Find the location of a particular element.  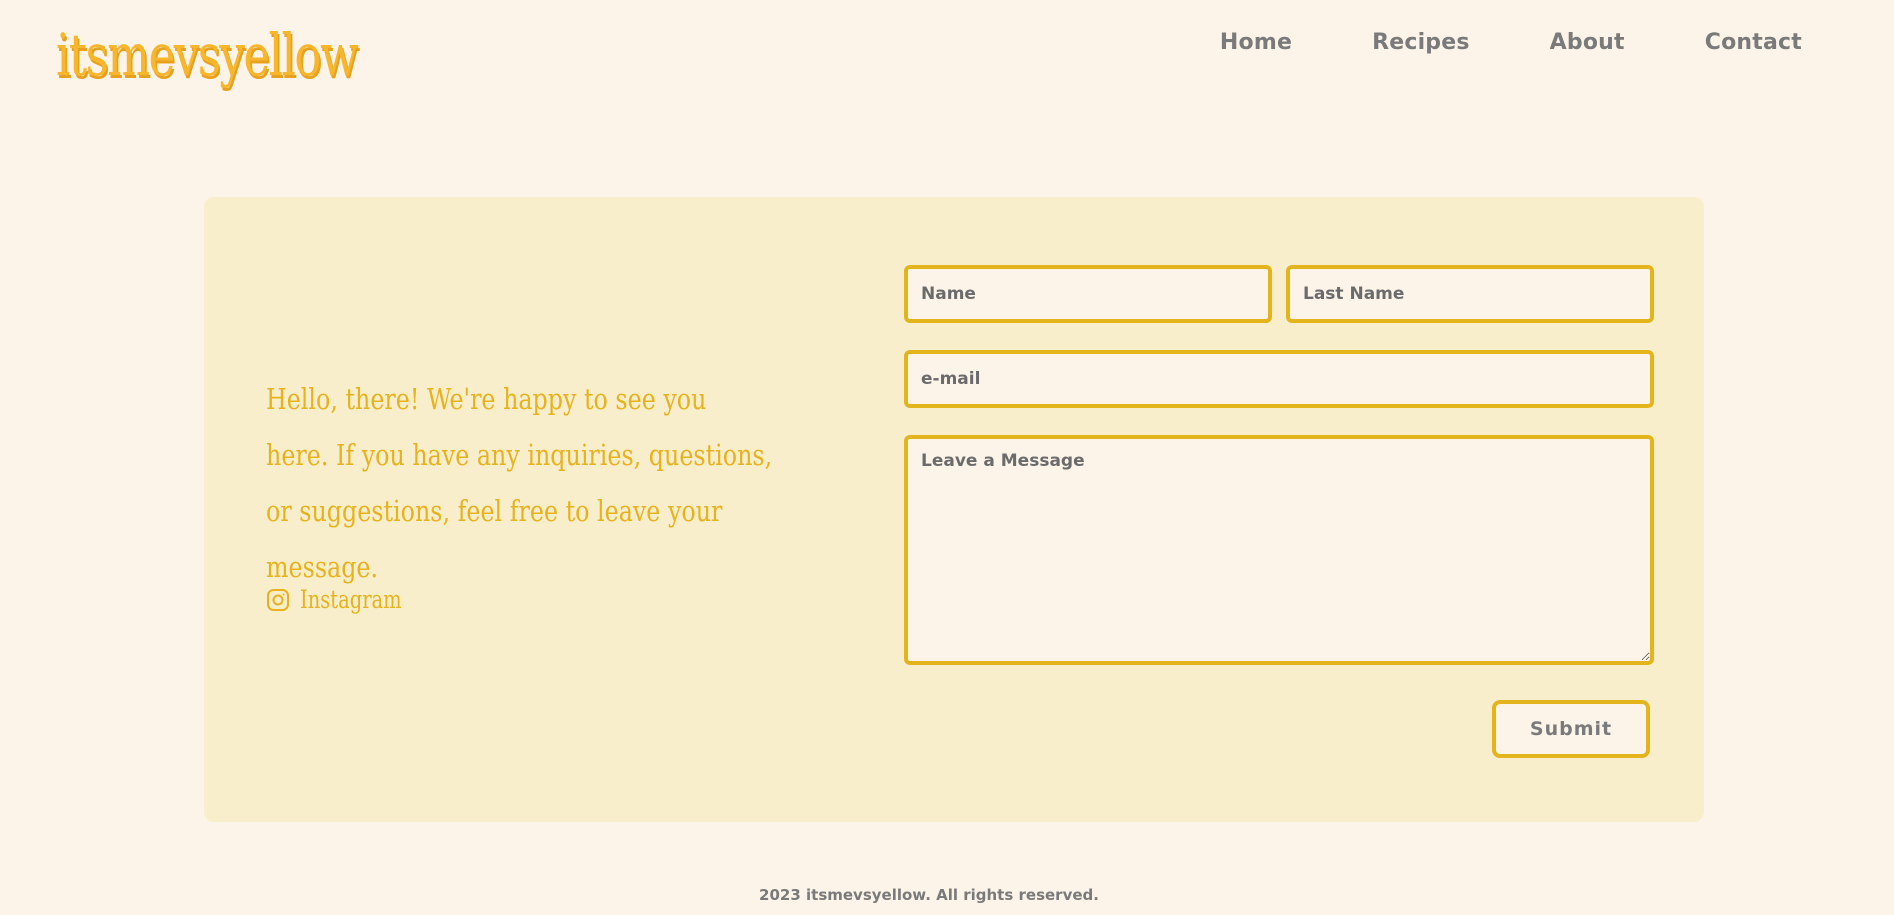

nav-link-contact: Contact is located at coordinates (1753, 43).